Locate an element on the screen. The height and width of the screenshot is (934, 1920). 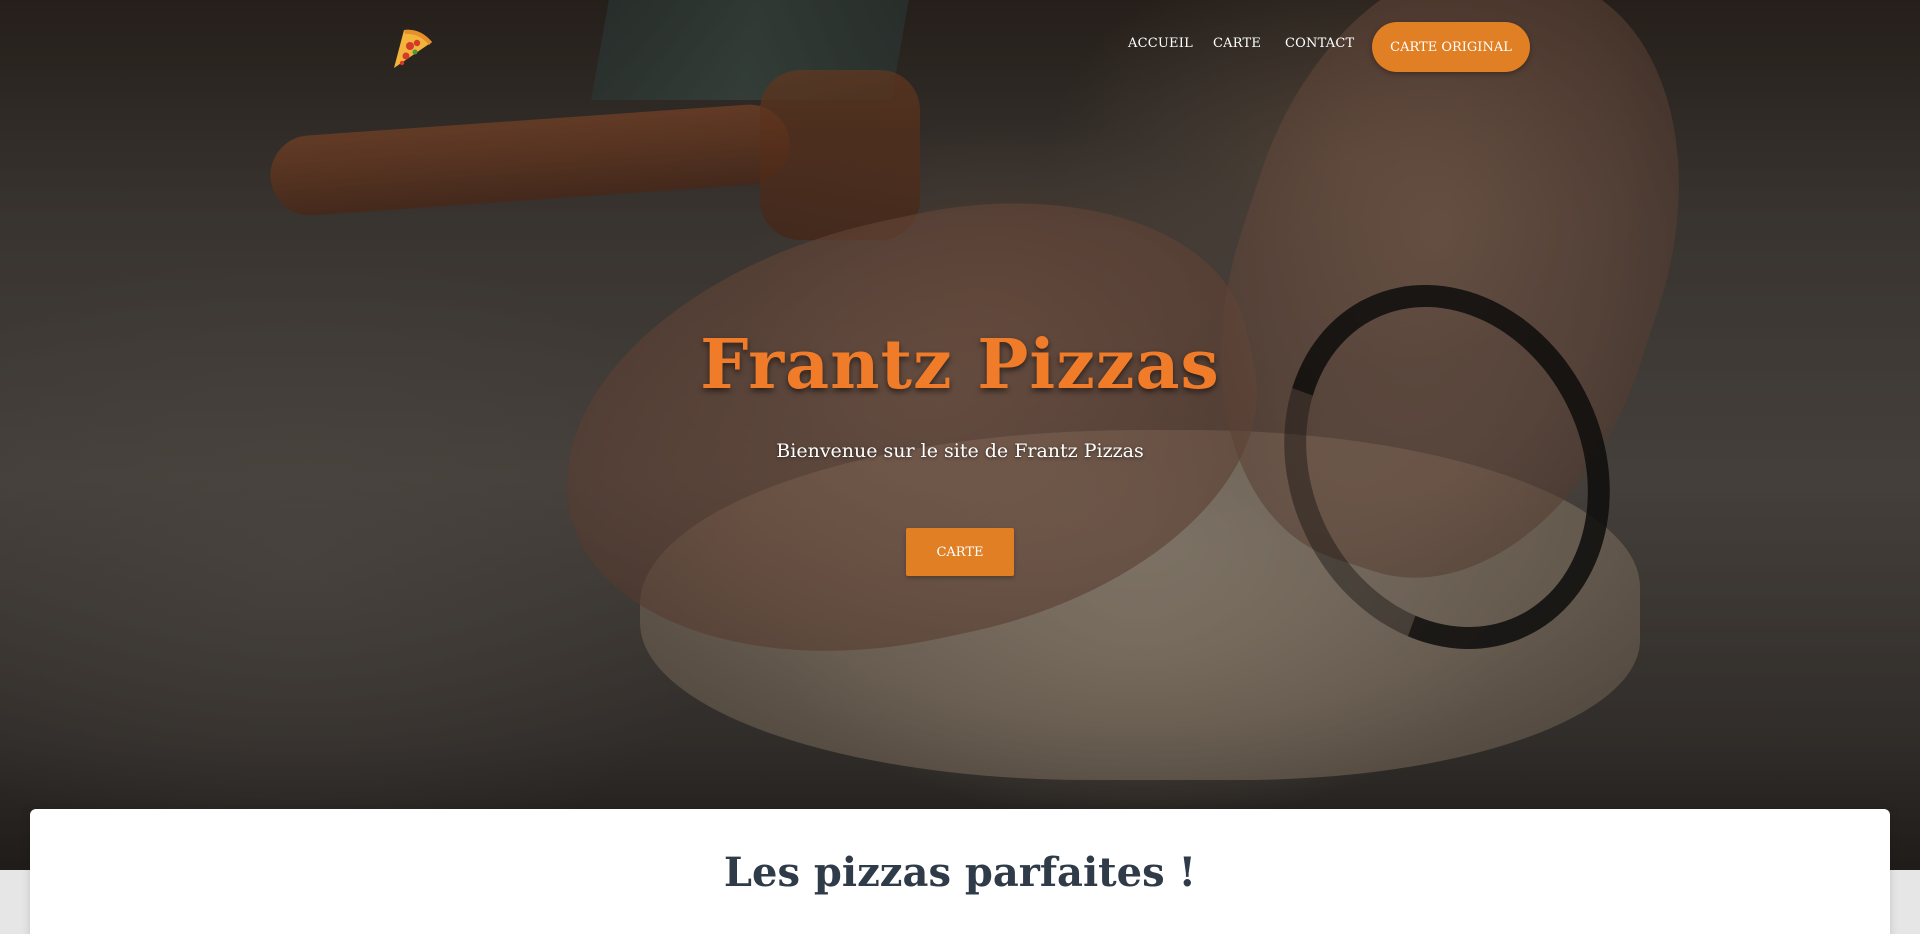
section-title: Les pizzas parfaites ! is located at coordinates (960, 872).